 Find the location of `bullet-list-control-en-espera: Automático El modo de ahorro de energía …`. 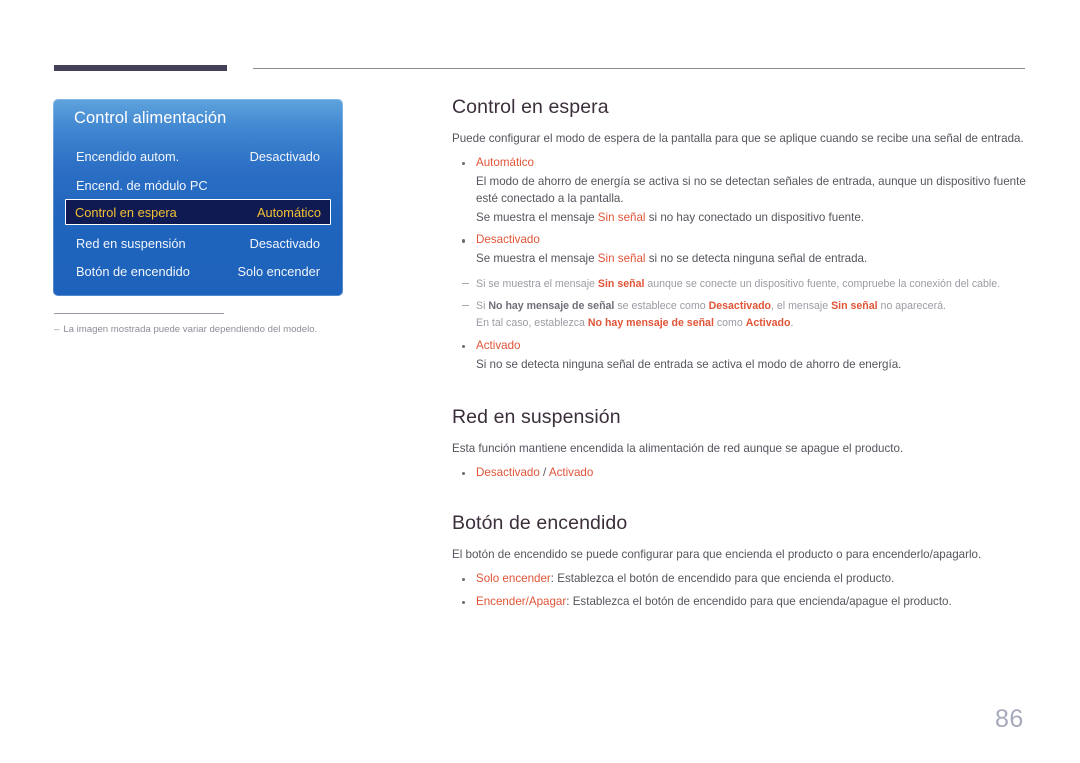

bullet-list-control-en-espera: Automático El modo de ahorro de energía … is located at coordinates (740, 211).